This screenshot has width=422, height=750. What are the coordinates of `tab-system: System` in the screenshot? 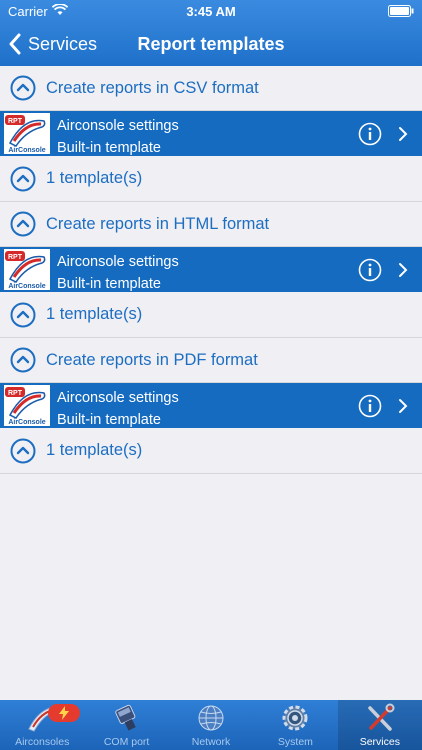 It's located at (295, 725).